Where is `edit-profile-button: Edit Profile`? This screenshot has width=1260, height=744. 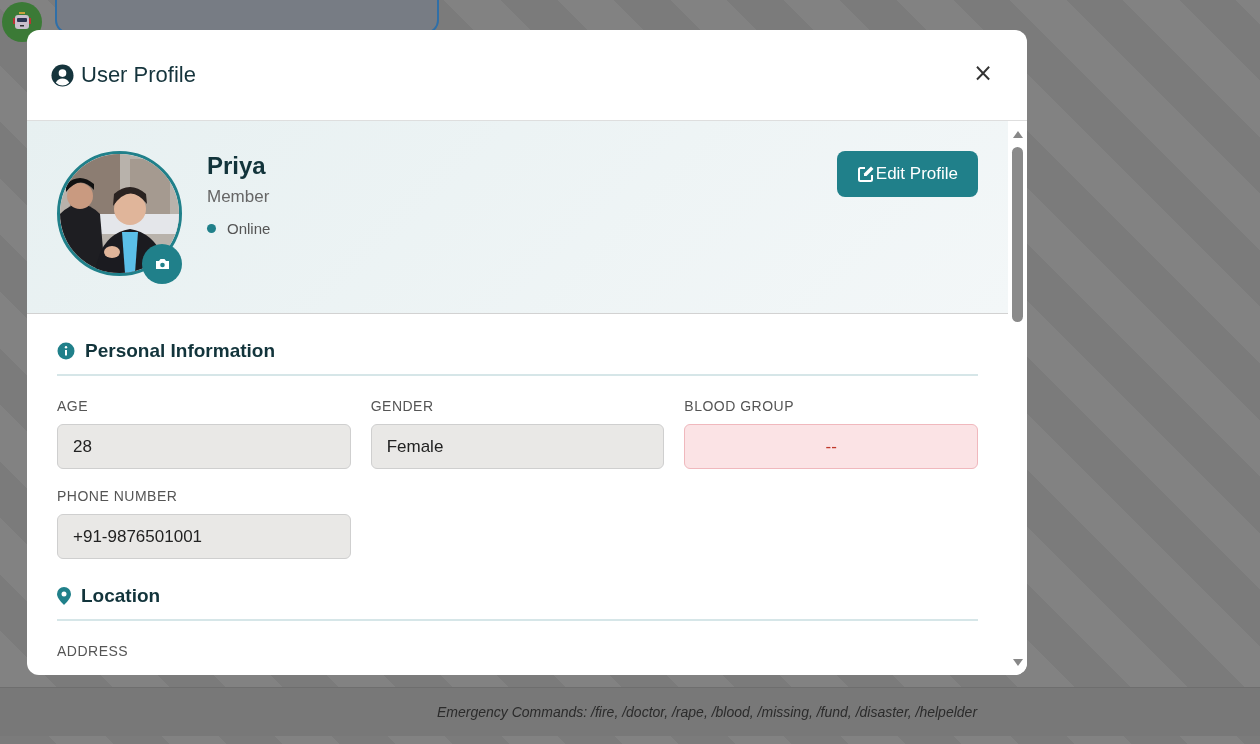 edit-profile-button: Edit Profile is located at coordinates (907, 174).